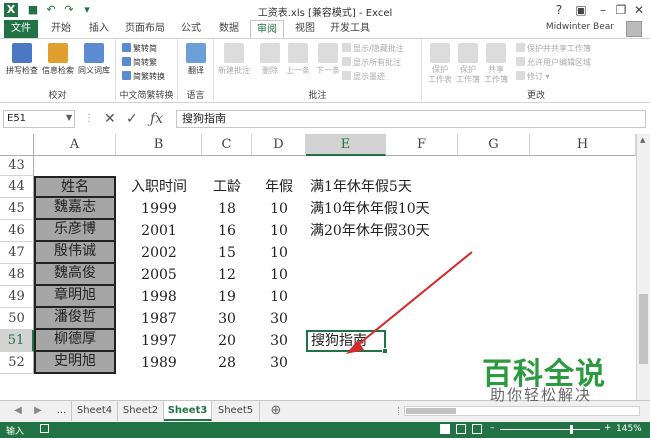 Image resolution: width=650 pixels, height=438 pixels. I want to click on table-cell-date: 1998, so click(159, 297).